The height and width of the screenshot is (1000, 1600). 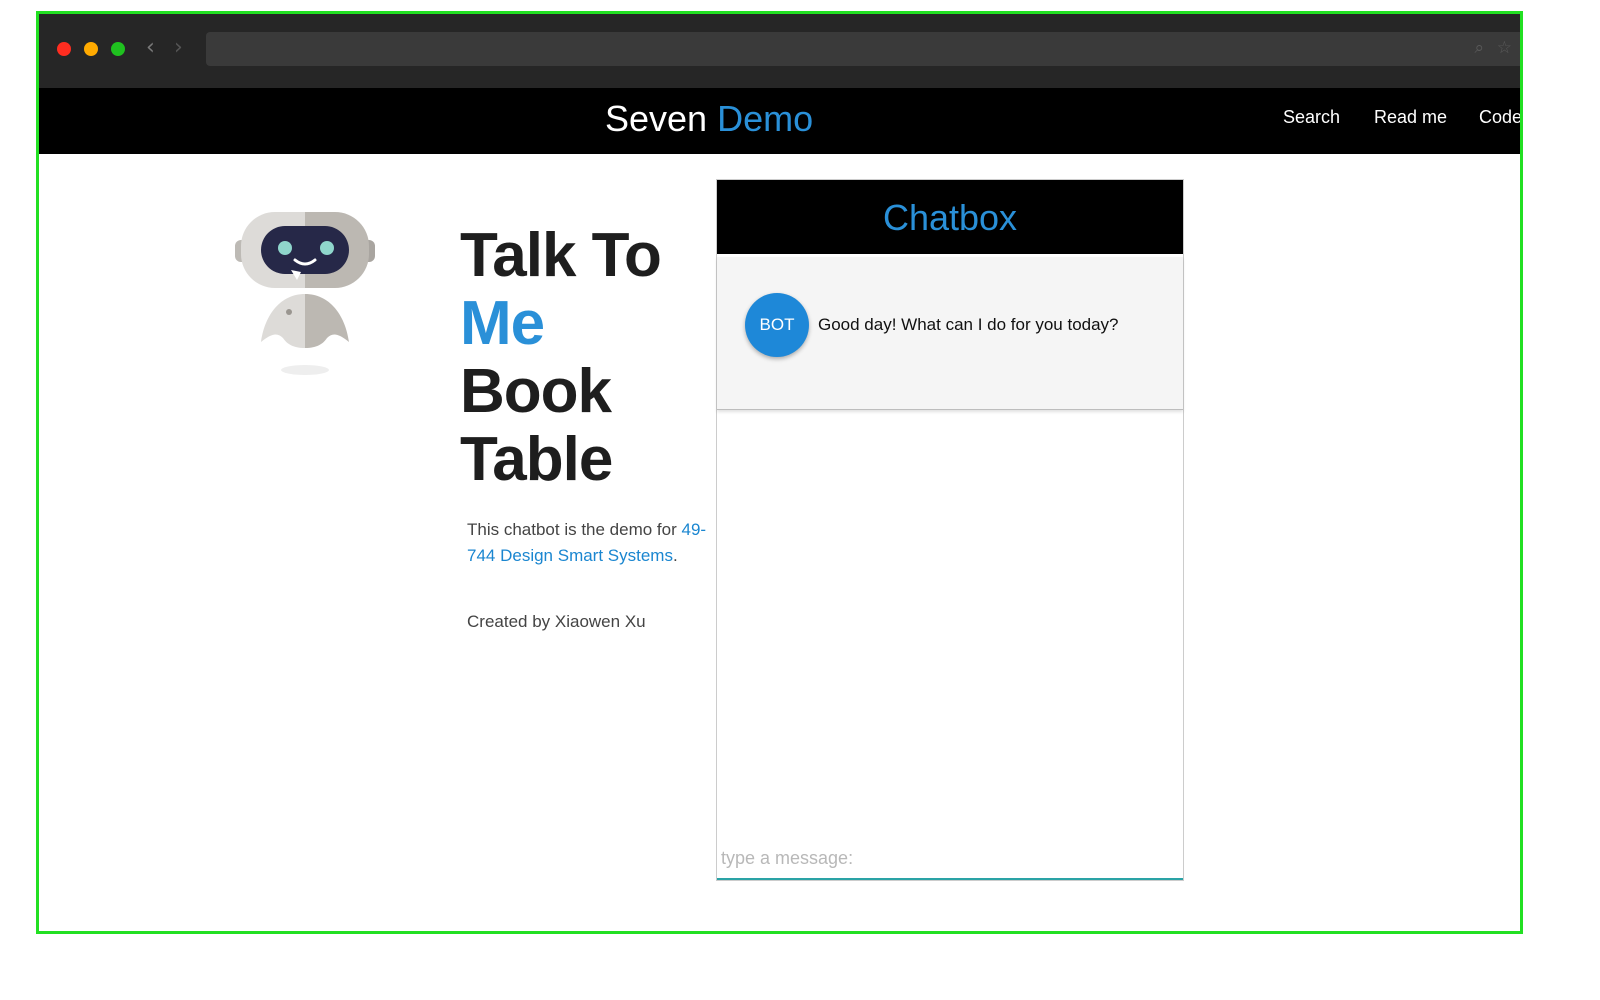 I want to click on bot-avatar: BOT, so click(x=777, y=325).